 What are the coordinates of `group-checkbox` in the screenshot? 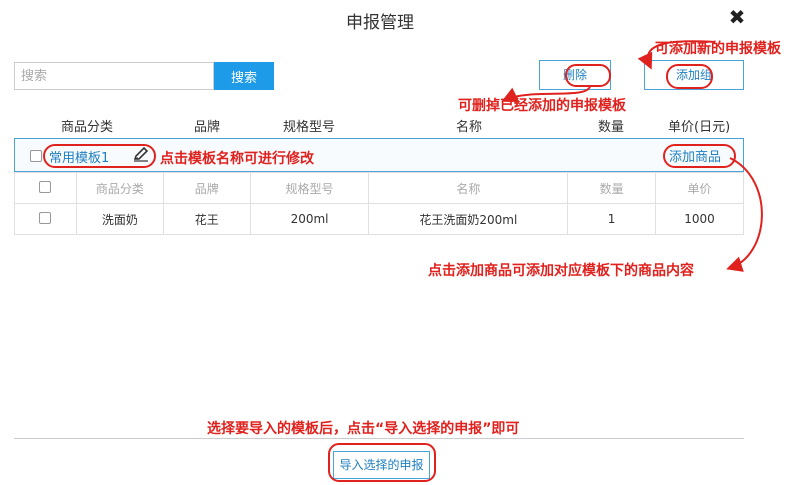 It's located at (36, 156).